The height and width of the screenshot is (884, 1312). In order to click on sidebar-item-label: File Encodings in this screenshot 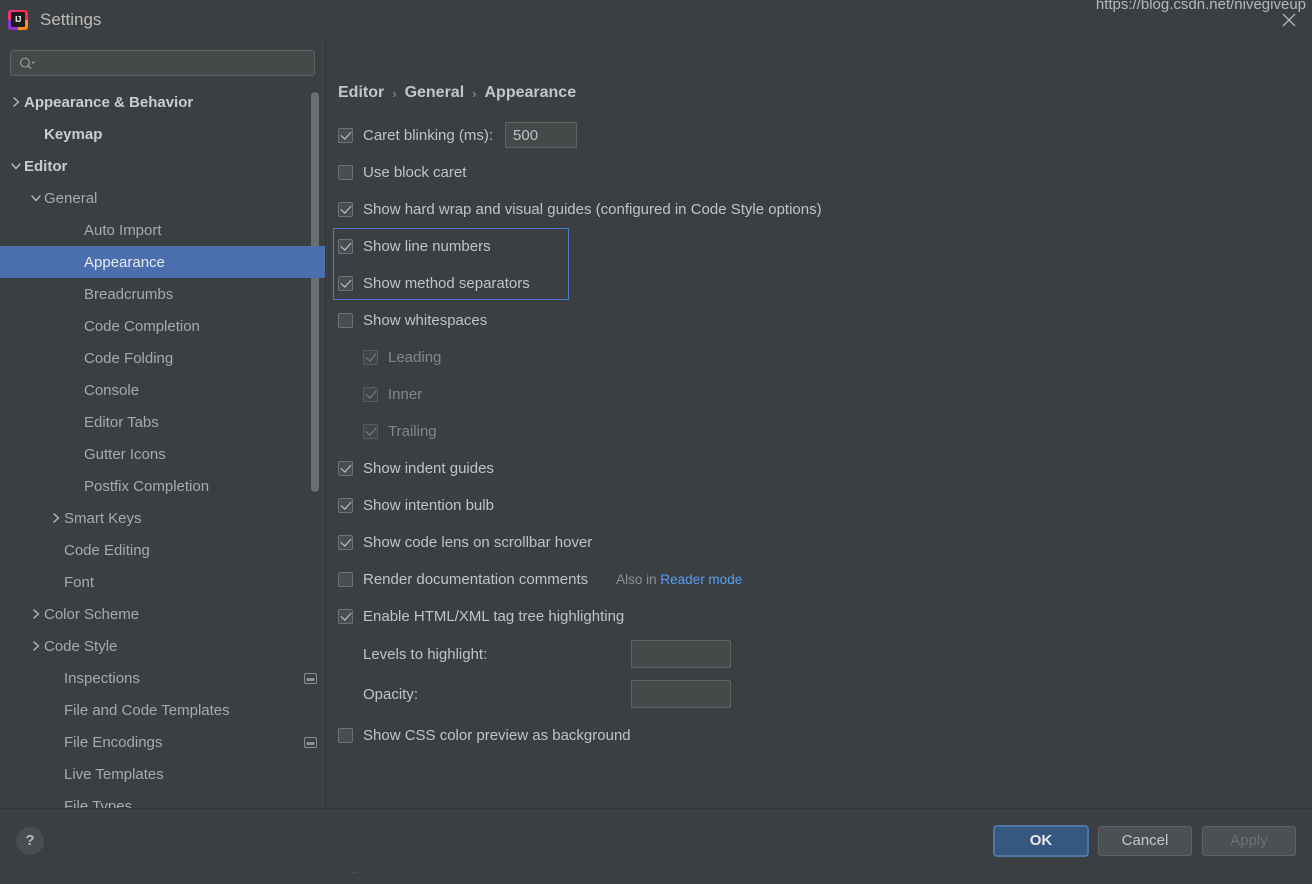, I will do `click(113, 742)`.